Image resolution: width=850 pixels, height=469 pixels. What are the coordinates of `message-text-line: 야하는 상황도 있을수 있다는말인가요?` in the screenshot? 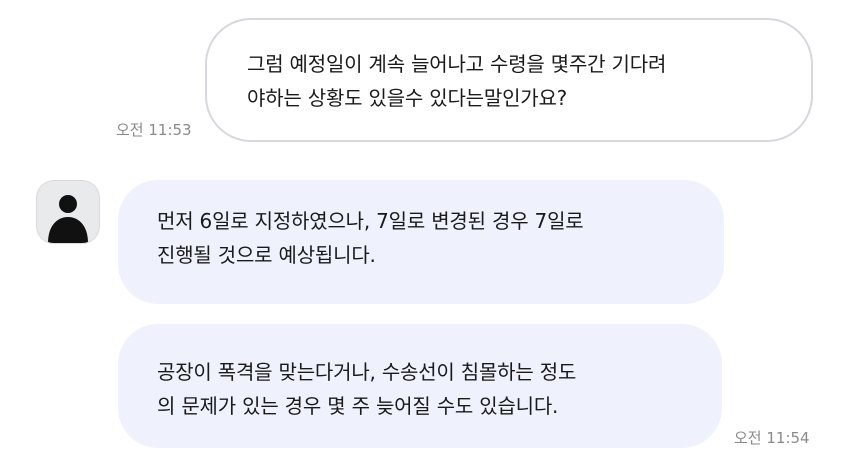 It's located at (407, 98).